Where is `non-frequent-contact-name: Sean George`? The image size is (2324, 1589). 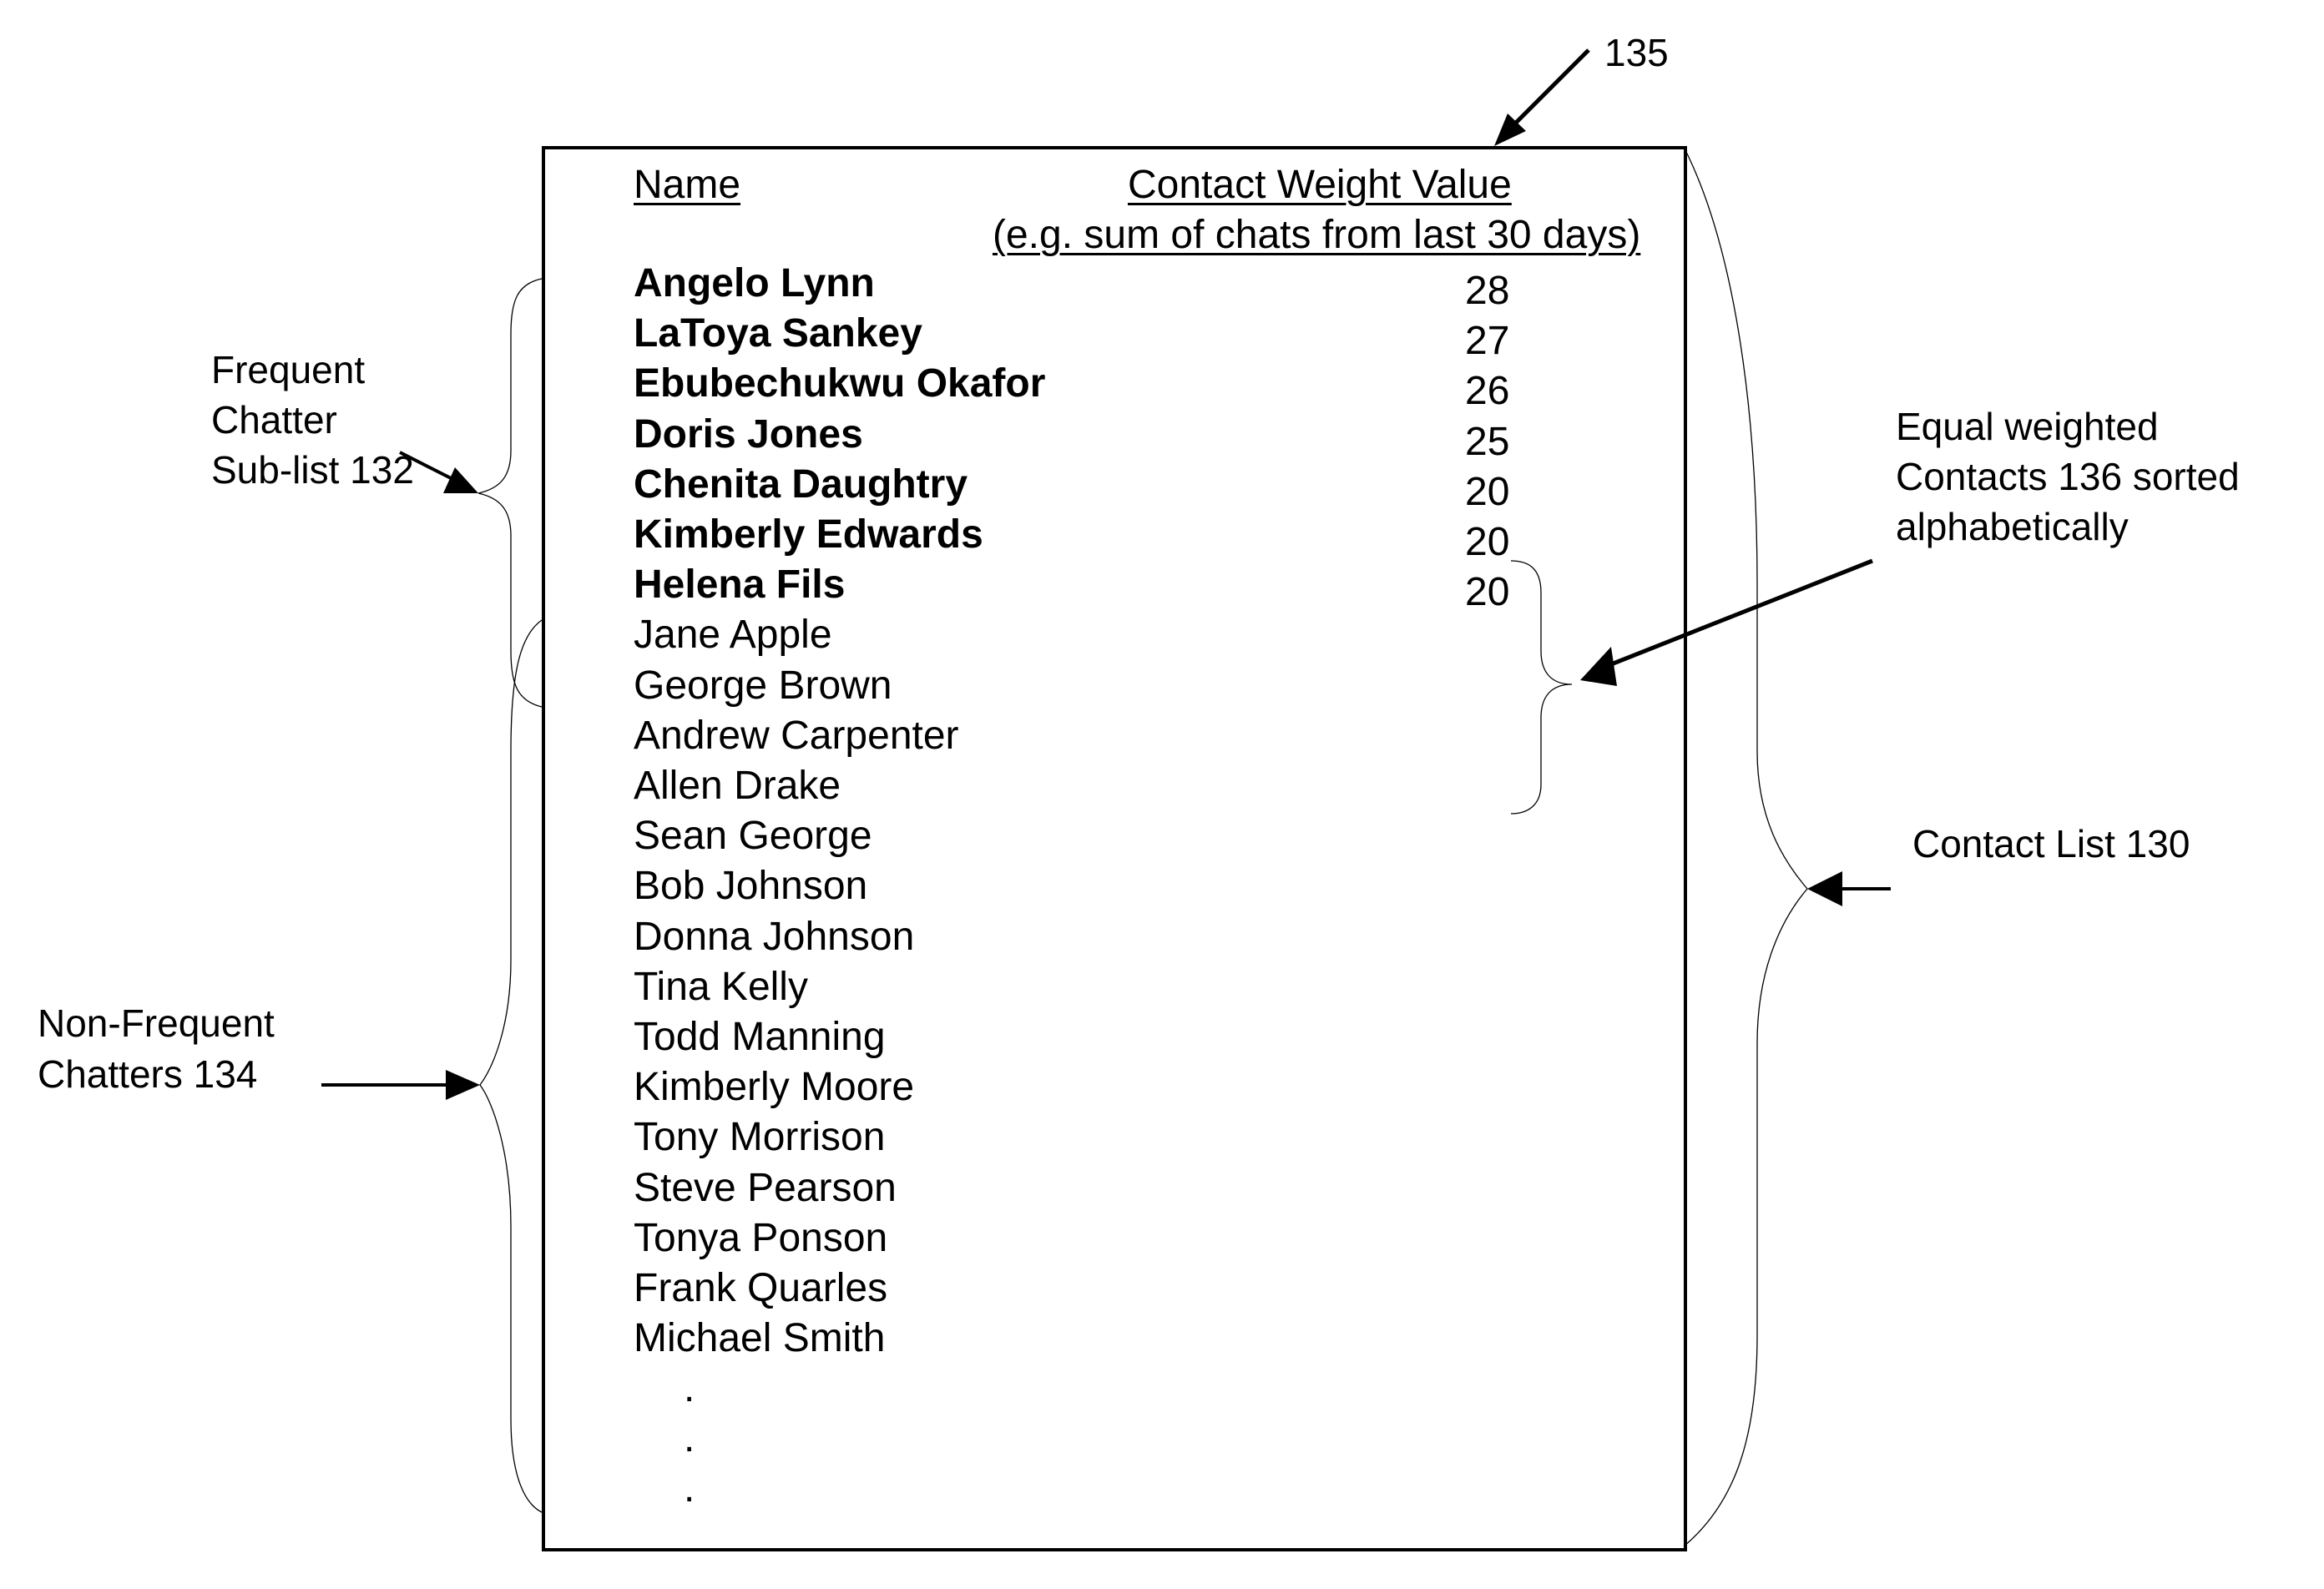 non-frequent-contact-name: Sean George is located at coordinates (753, 836).